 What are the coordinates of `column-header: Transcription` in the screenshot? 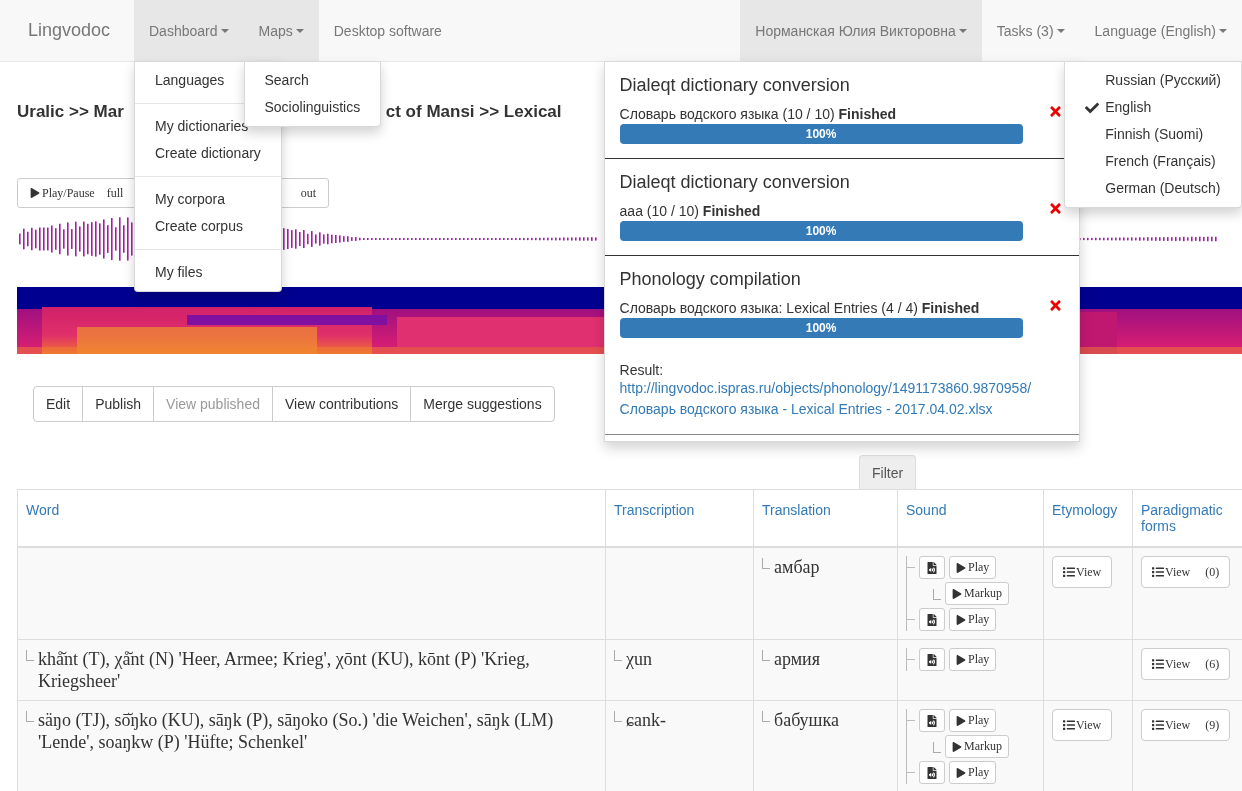 It's located at (679, 518).